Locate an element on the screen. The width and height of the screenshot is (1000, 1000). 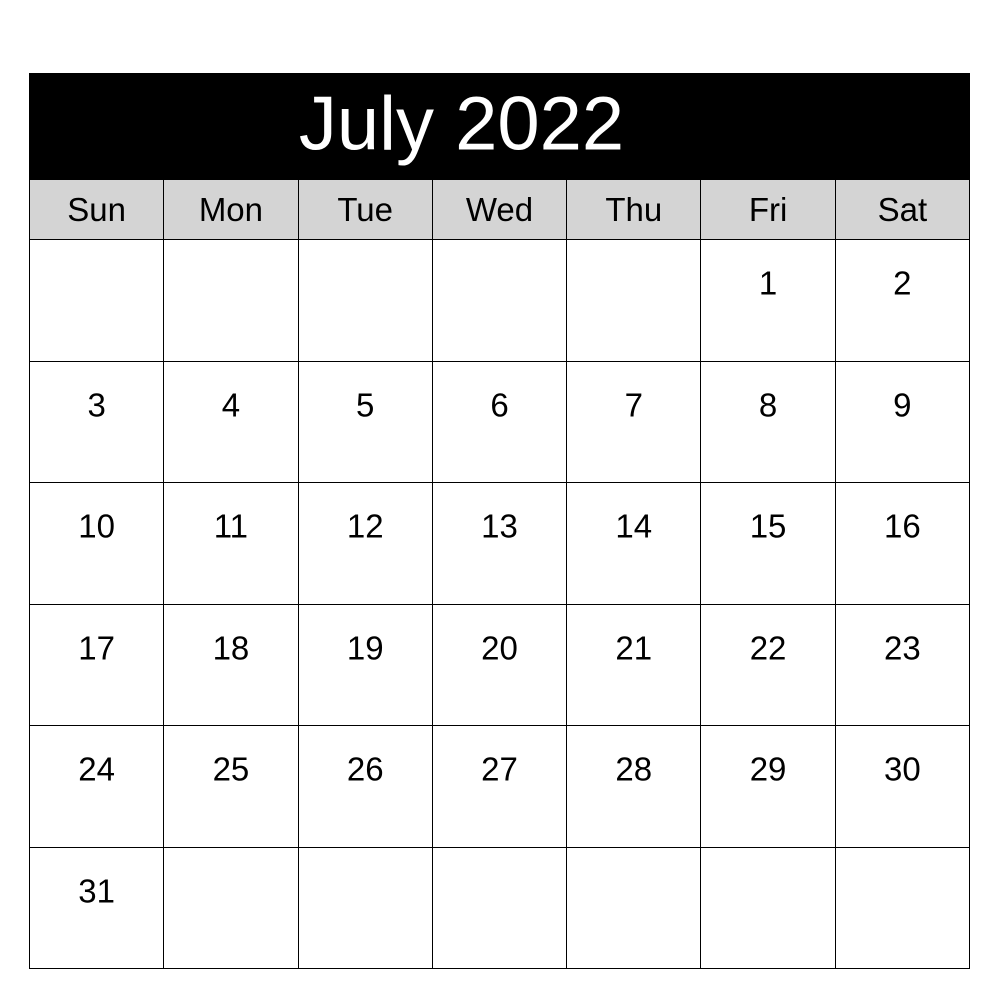
weekday-header-sat: Sat is located at coordinates (902, 210).